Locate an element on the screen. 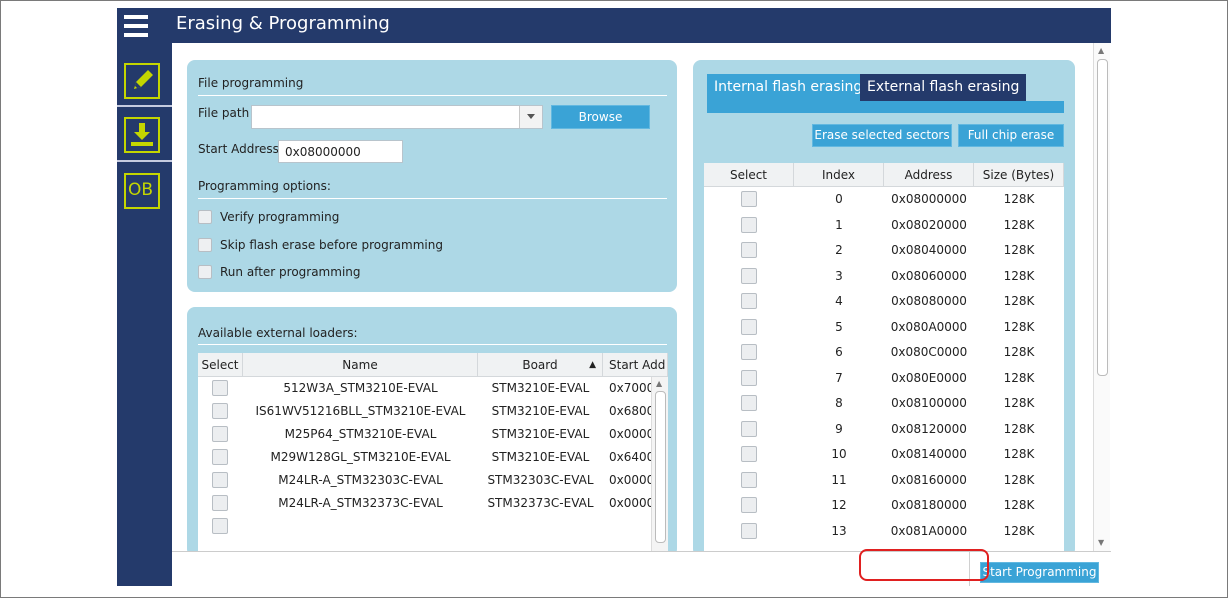  column-header-board: Board ▲ is located at coordinates (540, 365).